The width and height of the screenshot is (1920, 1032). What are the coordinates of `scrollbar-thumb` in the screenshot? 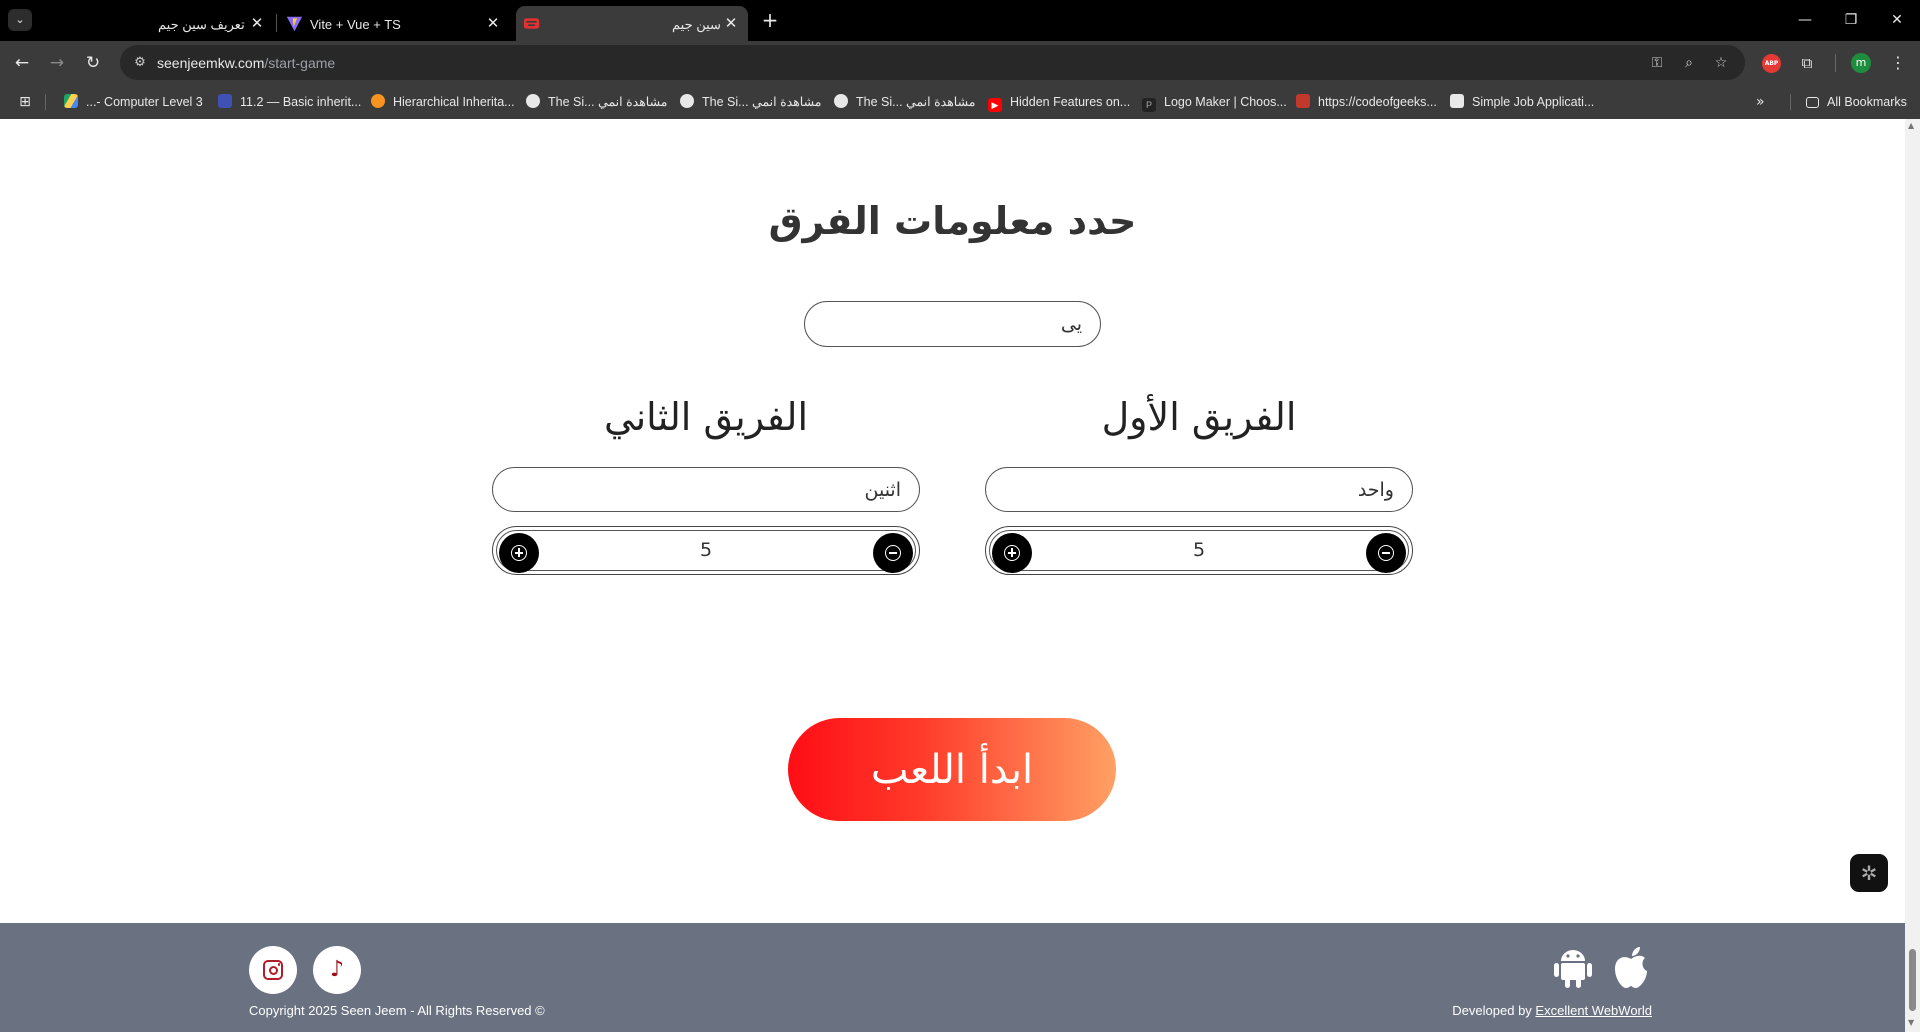 It's located at (1912, 980).